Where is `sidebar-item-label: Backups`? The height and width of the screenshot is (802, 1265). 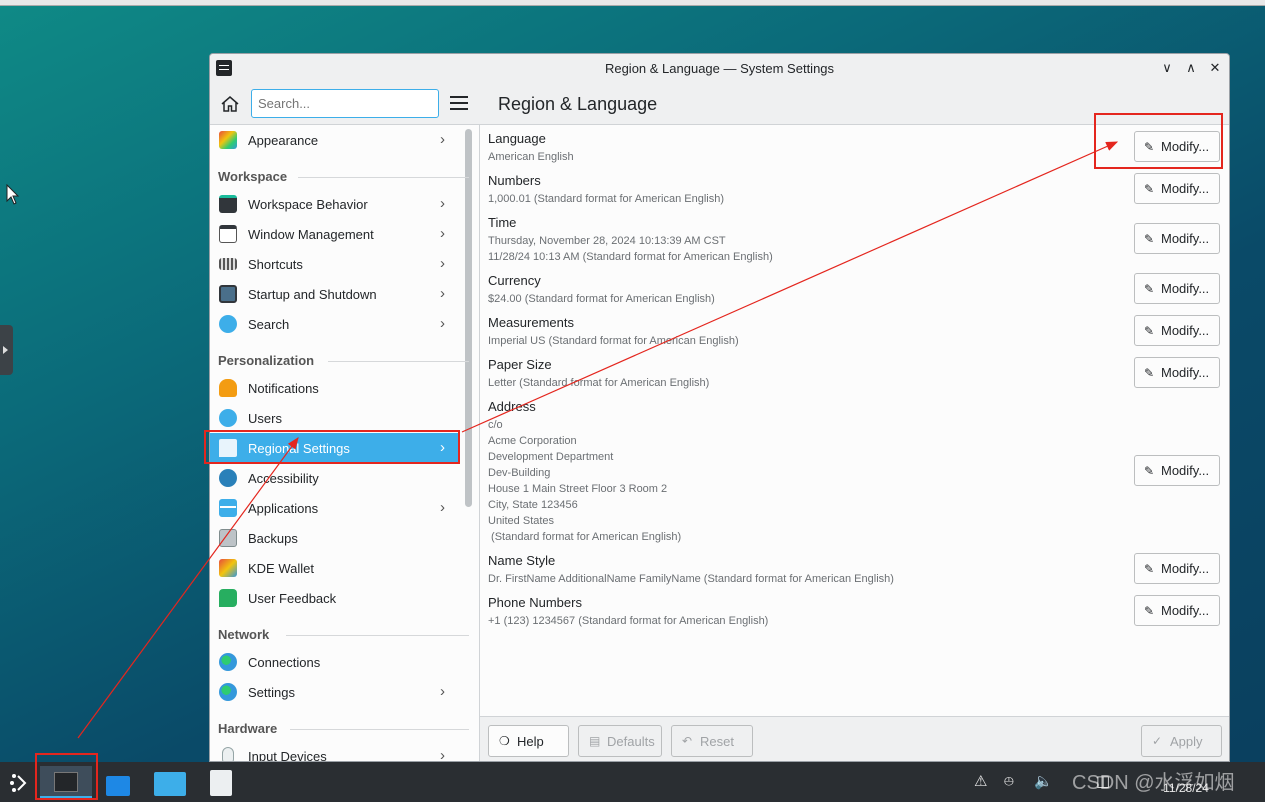
sidebar-item-label: Backups is located at coordinates (273, 538).